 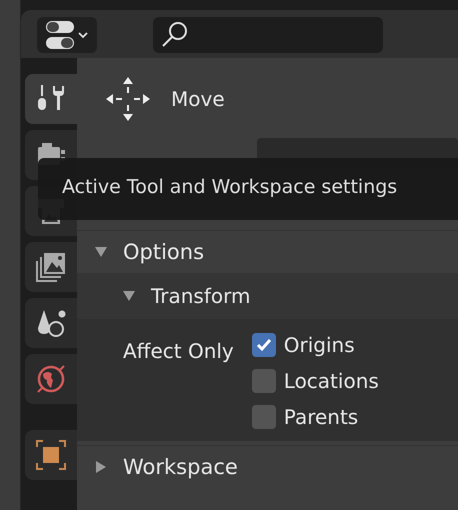 I want to click on checkbox-label: Origins, so click(x=319, y=345).